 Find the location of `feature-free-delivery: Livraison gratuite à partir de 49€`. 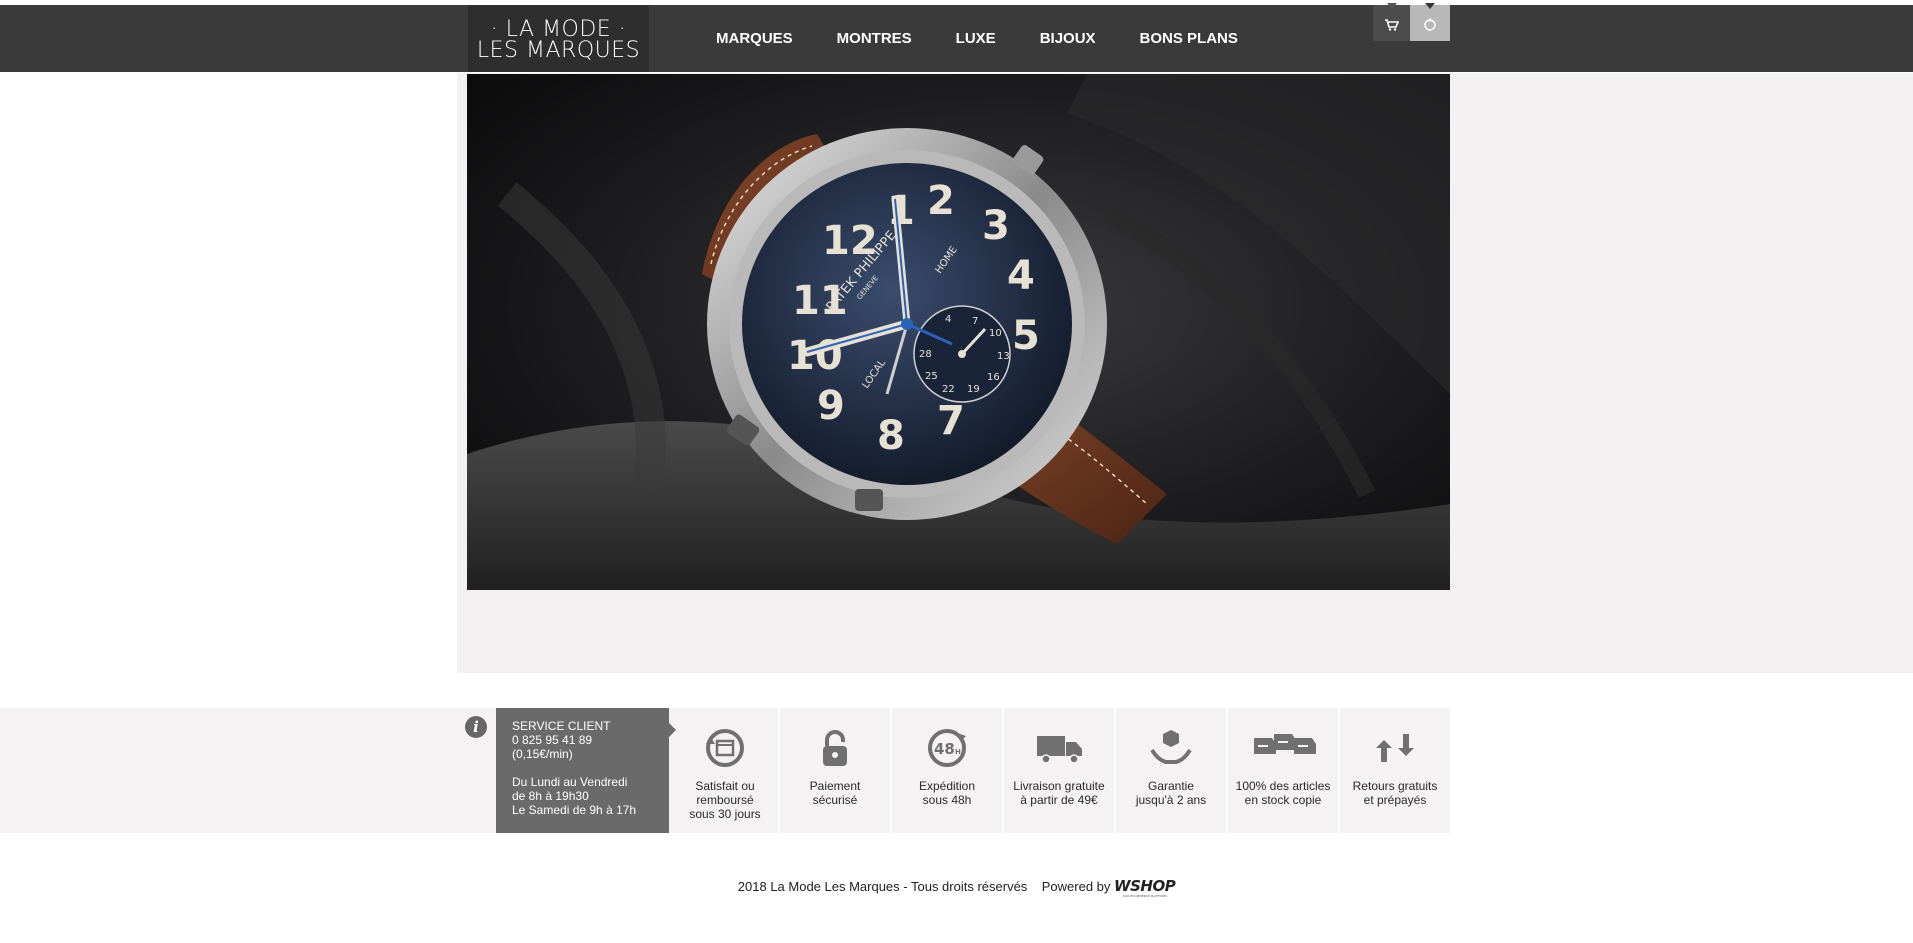

feature-free-delivery: Livraison gratuite à partir de 49€ is located at coordinates (1059, 770).